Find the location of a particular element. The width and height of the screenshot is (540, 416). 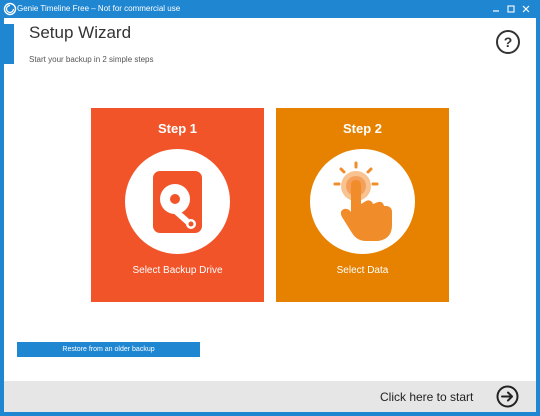

page-title: Setup Wizard is located at coordinates (80, 32).